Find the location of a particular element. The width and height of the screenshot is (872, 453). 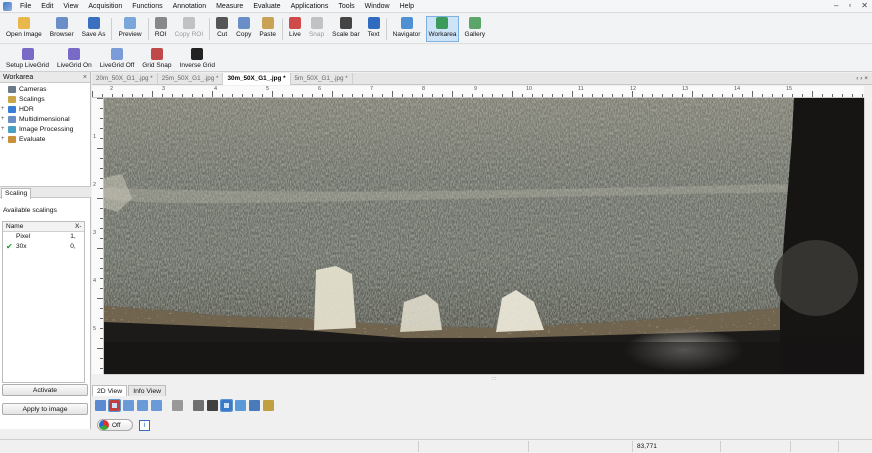

copy-button: Copy is located at coordinates (243, 29).